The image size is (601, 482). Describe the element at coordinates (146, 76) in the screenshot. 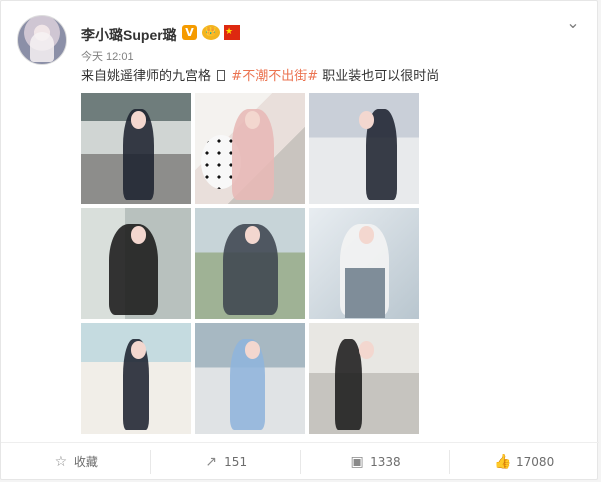

I see `post-text-before: 来自姚遥律师的九宫格` at that location.